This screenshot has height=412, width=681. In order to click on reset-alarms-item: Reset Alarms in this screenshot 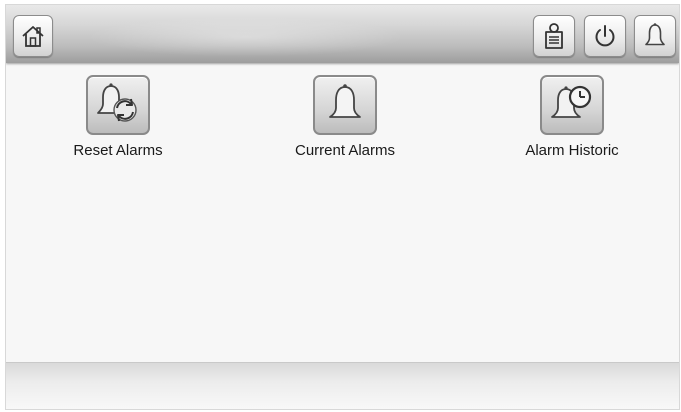, I will do `click(118, 117)`.